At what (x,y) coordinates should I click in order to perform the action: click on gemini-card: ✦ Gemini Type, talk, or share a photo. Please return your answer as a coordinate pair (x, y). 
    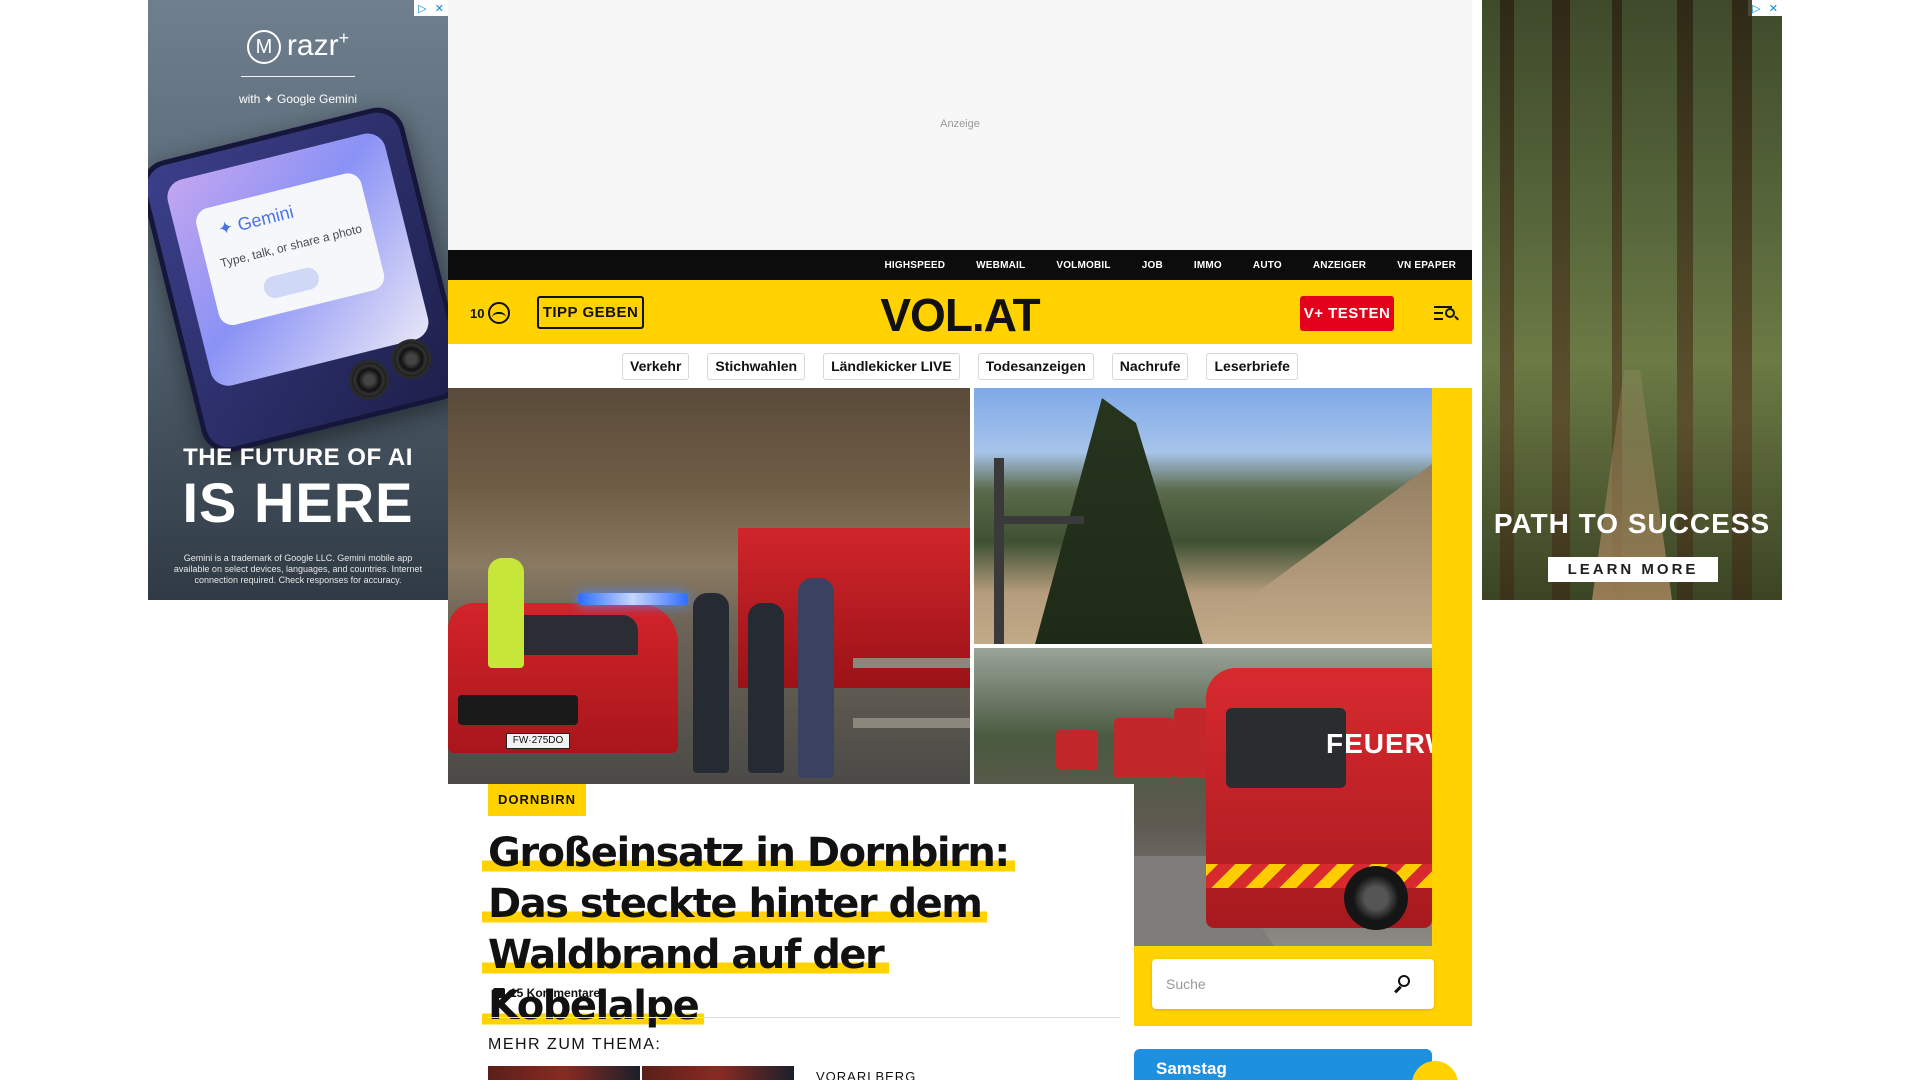
    Looking at the image, I should click on (290, 249).